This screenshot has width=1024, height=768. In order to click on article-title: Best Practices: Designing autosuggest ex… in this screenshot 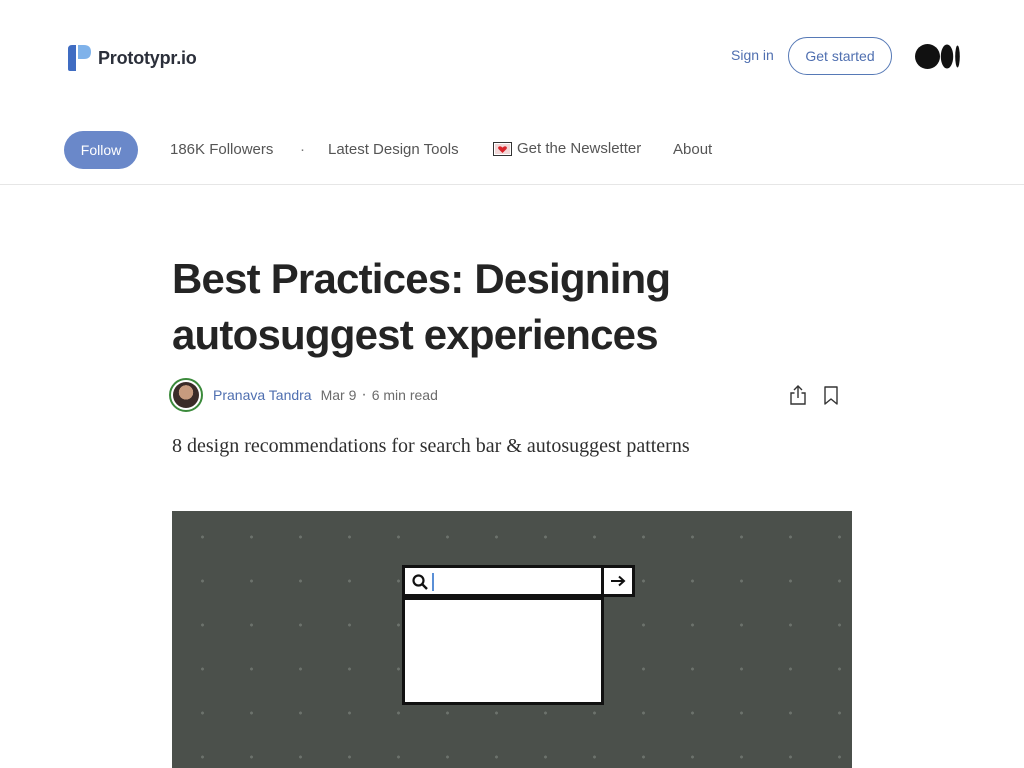, I will do `click(421, 306)`.